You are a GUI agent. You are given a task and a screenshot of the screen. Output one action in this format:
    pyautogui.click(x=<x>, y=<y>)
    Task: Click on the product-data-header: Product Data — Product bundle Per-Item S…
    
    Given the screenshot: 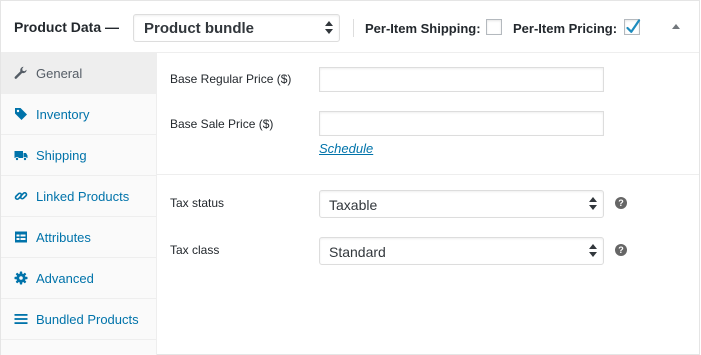 What is the action you would take?
    pyautogui.click(x=350, y=27)
    